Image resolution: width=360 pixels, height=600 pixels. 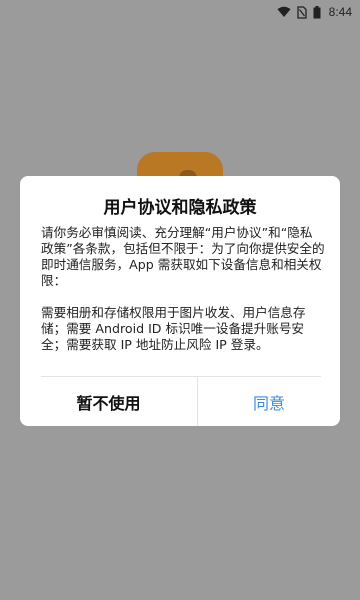 What do you see at coordinates (180, 208) in the screenshot?
I see `dialog-title: 用户协议和隐私政策` at bounding box center [180, 208].